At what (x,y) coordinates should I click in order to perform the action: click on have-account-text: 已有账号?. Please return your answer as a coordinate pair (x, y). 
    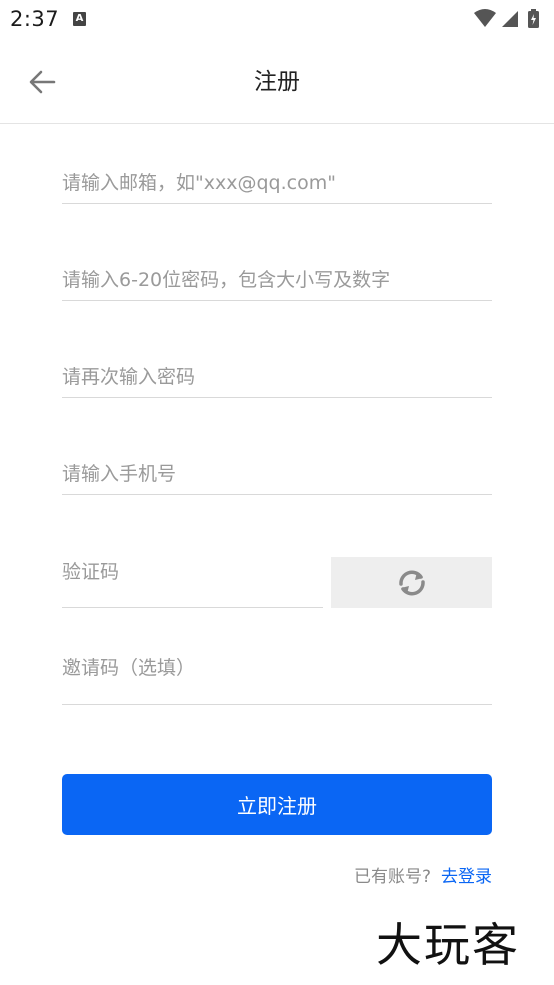
    Looking at the image, I should click on (392, 876).